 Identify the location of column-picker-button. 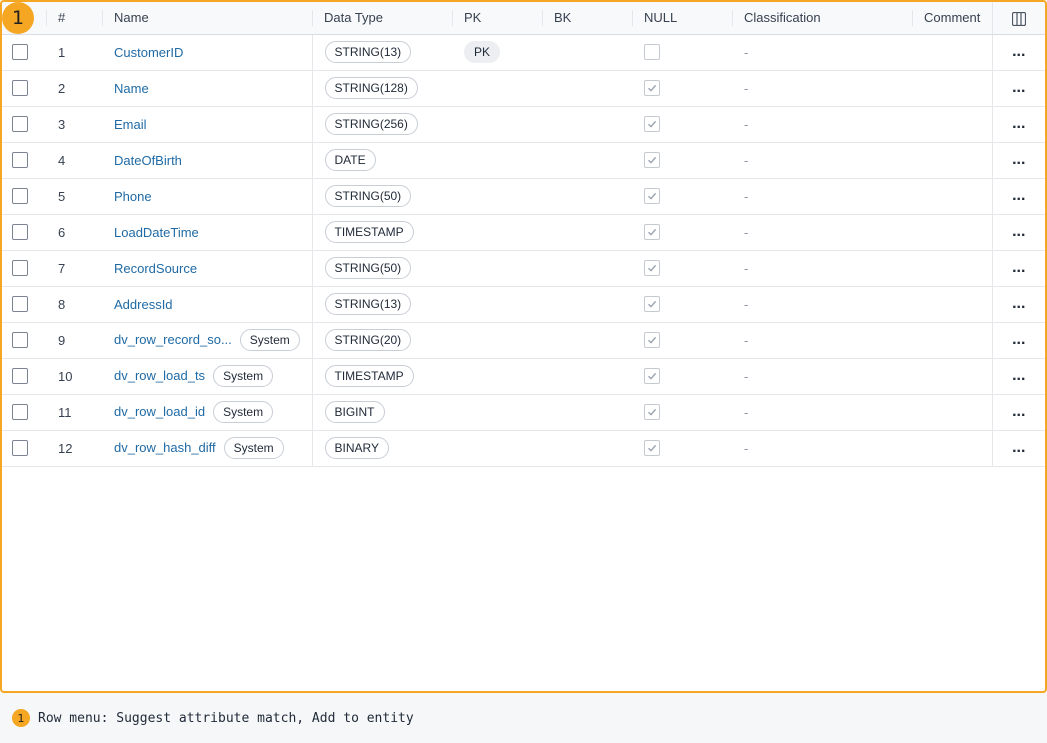
(1018, 18).